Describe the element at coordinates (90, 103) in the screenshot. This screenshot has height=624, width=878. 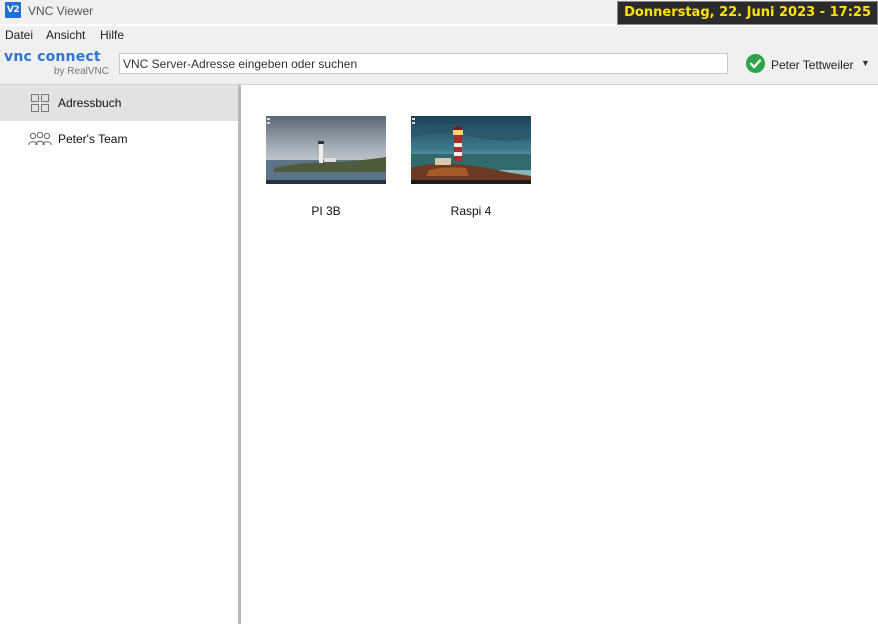
I see `sidebar-item-label: Adressbuch` at that location.